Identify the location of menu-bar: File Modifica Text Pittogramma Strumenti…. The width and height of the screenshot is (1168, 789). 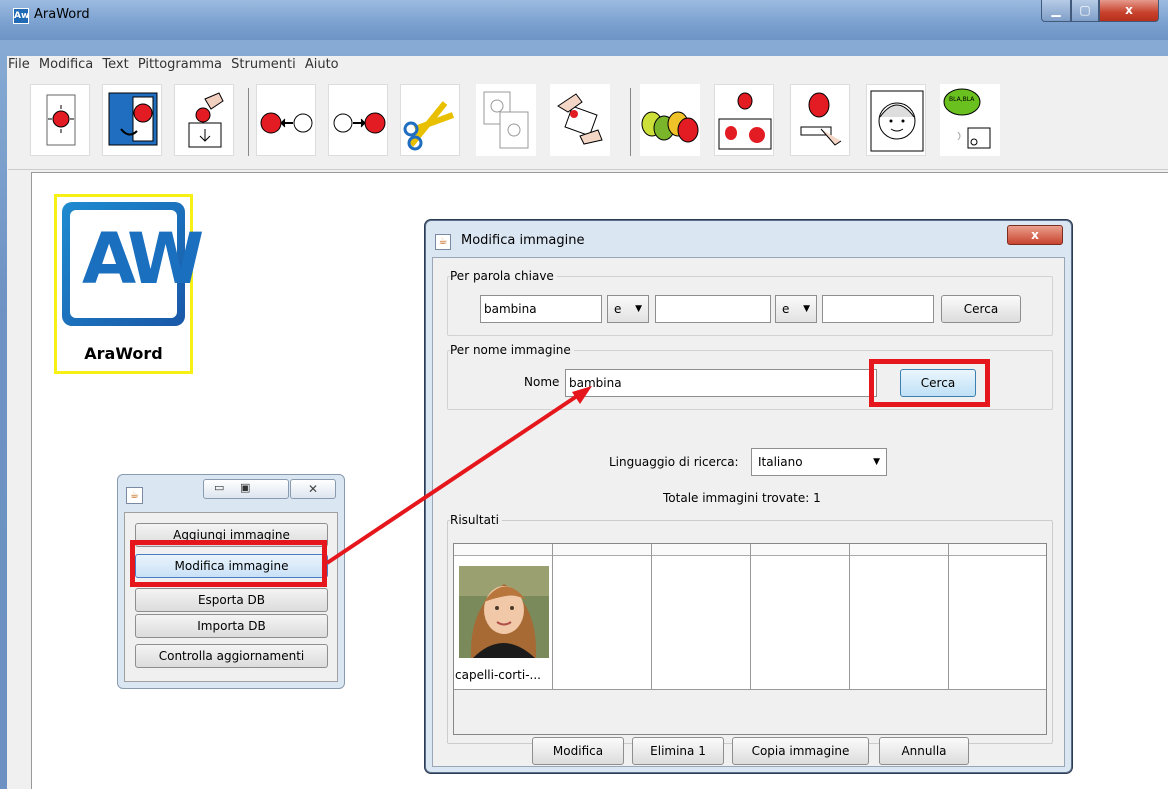
(176, 67).